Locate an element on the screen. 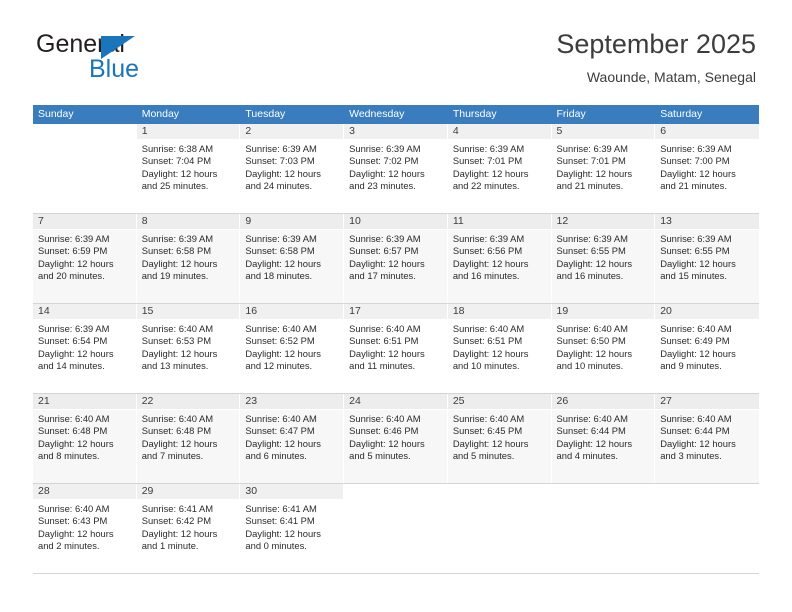 The width and height of the screenshot is (792, 612). daylight-text-line2: and 14 minutes. is located at coordinates (71, 365).